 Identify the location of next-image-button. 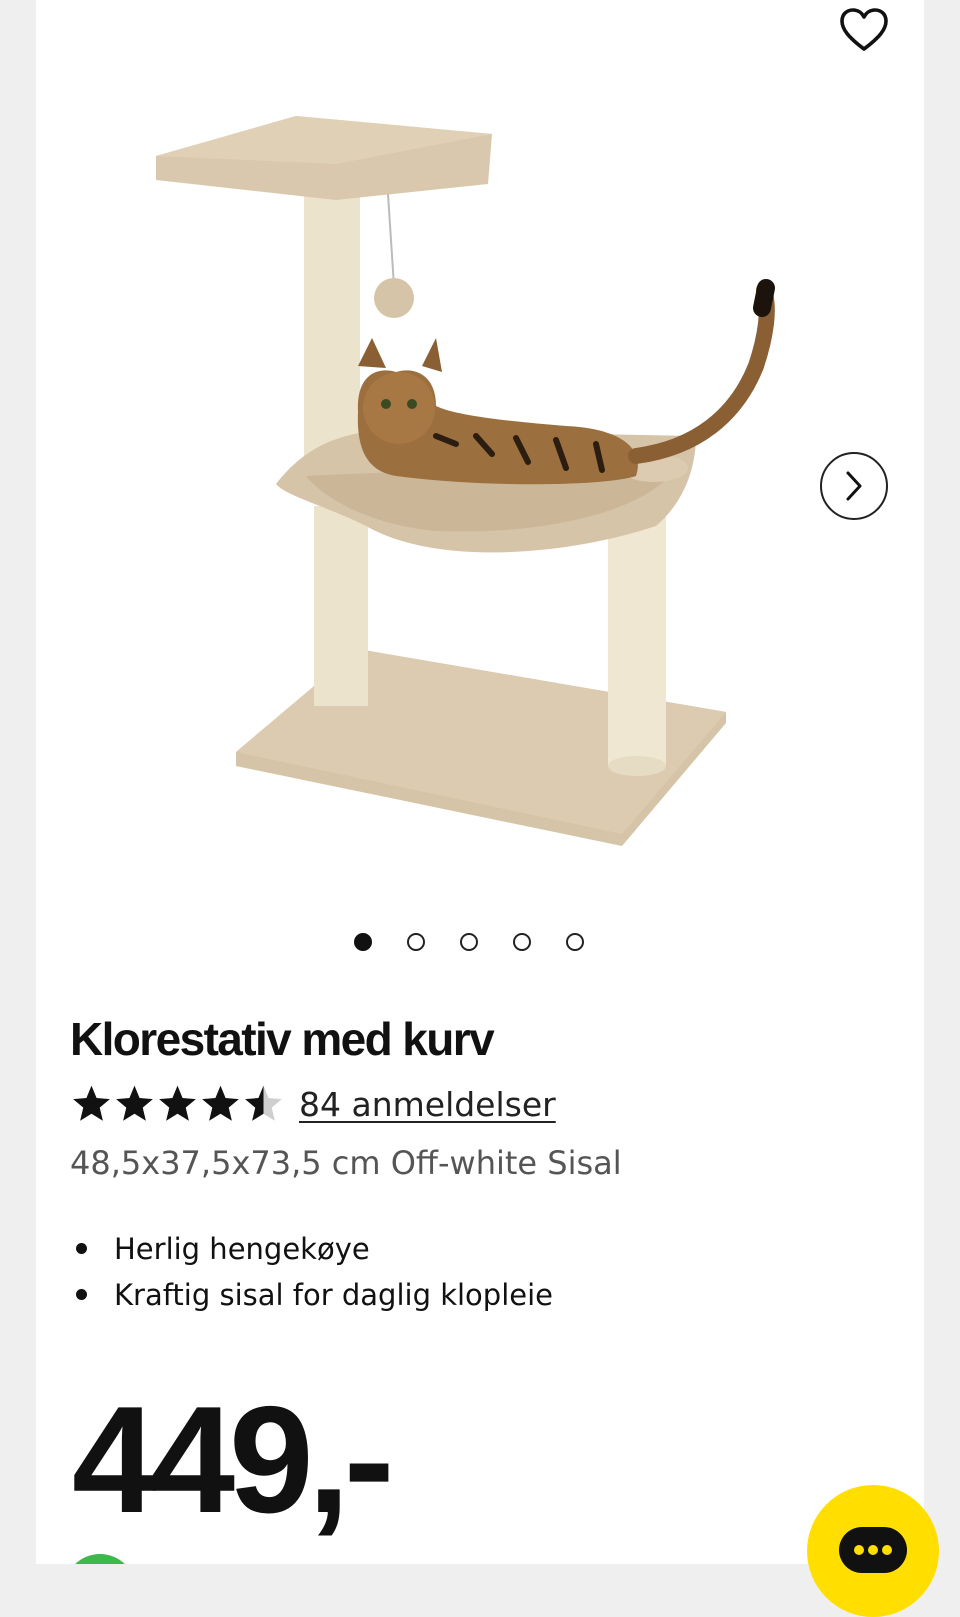
(854, 486).